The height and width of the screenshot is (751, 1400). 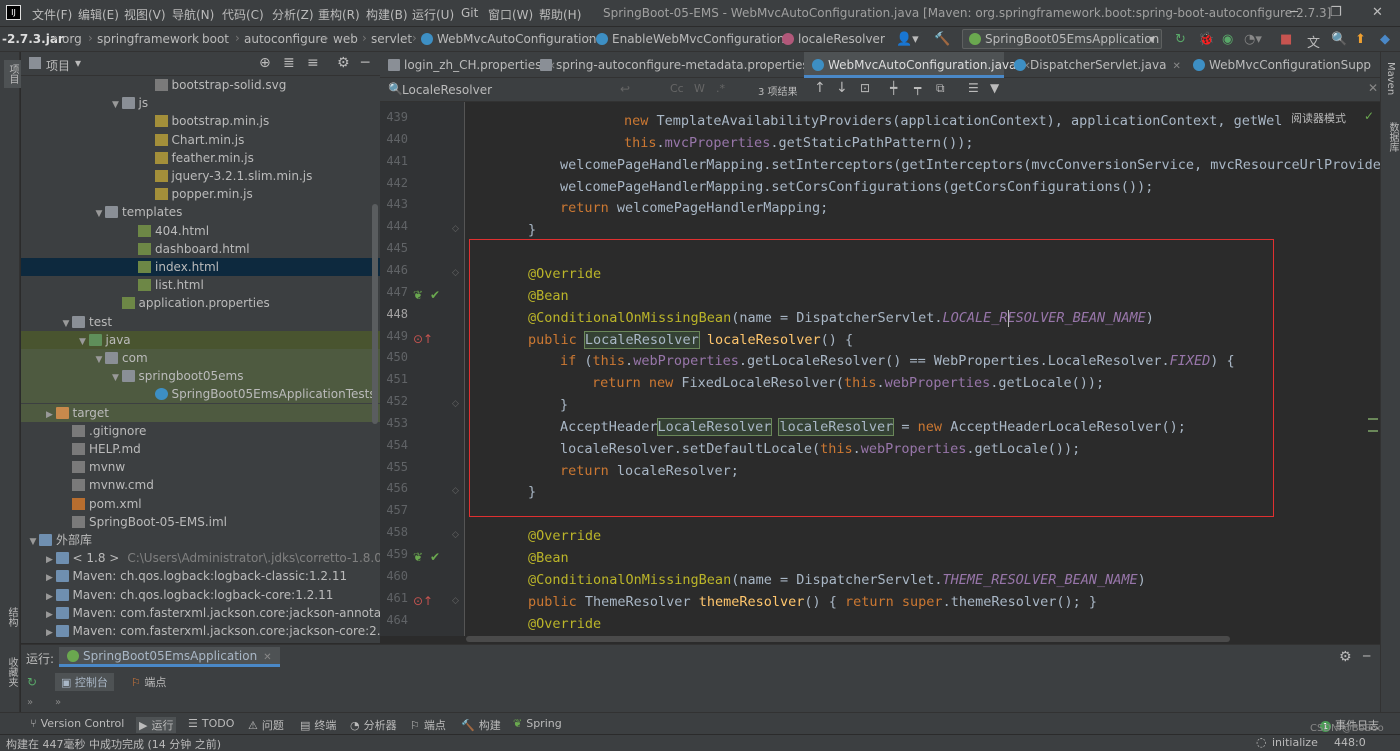 I want to click on run-configuration-select: SpringBoot05EmsApplication ▾, so click(x=1062, y=39).